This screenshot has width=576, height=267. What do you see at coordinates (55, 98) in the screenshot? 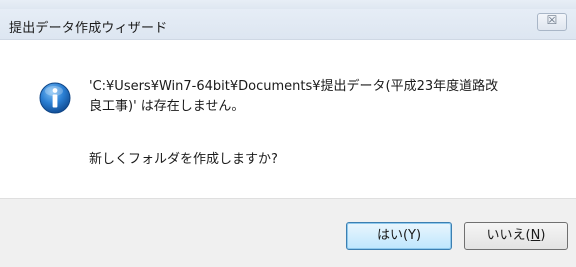
I see `info-icon` at bounding box center [55, 98].